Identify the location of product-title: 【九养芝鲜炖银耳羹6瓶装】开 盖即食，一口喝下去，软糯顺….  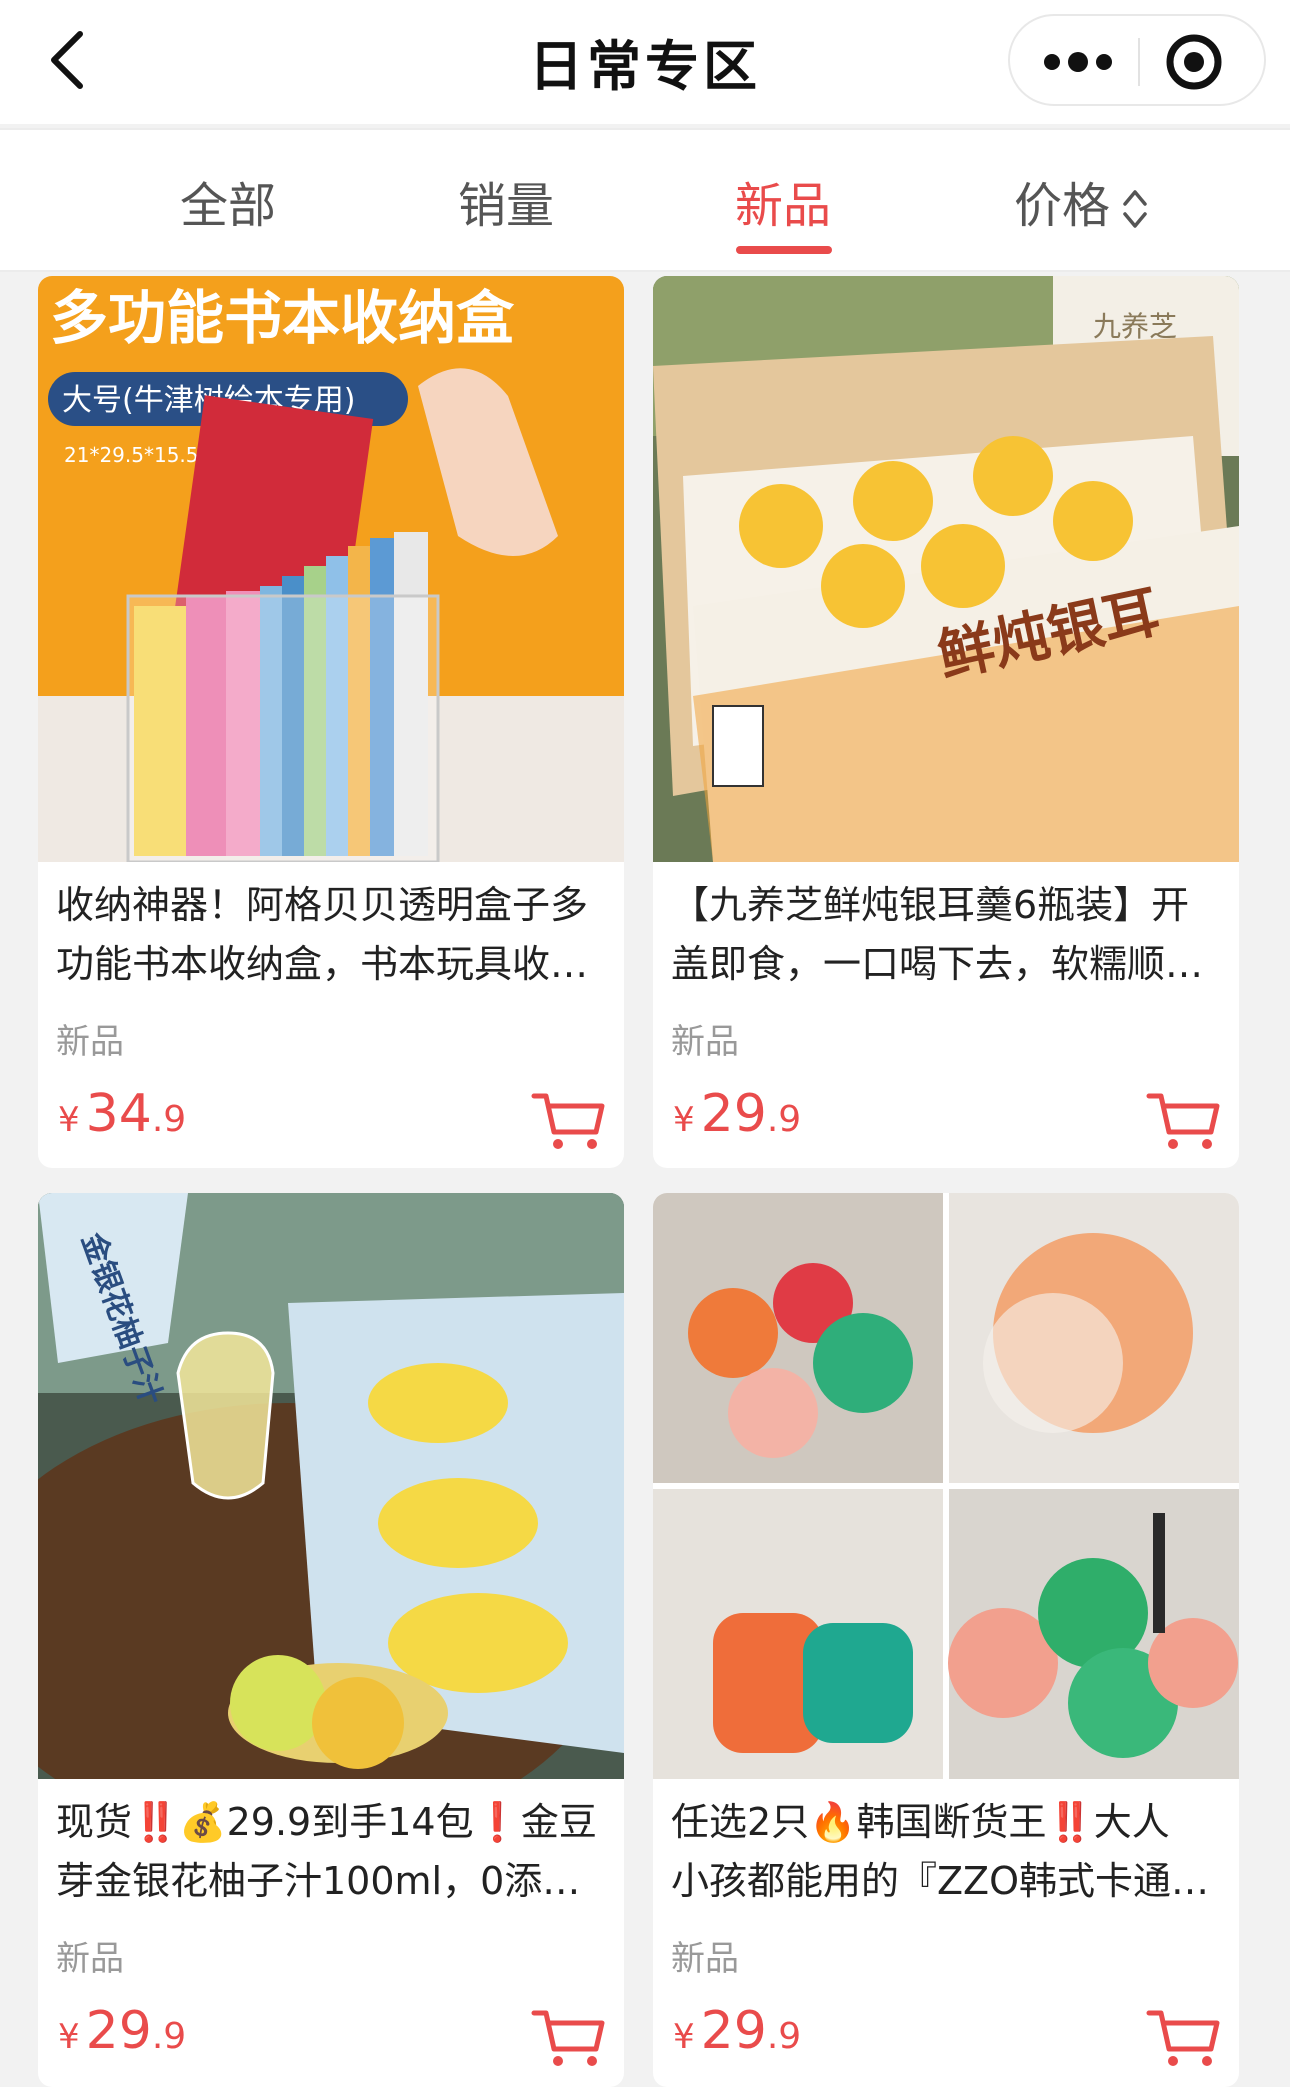
(946, 935).